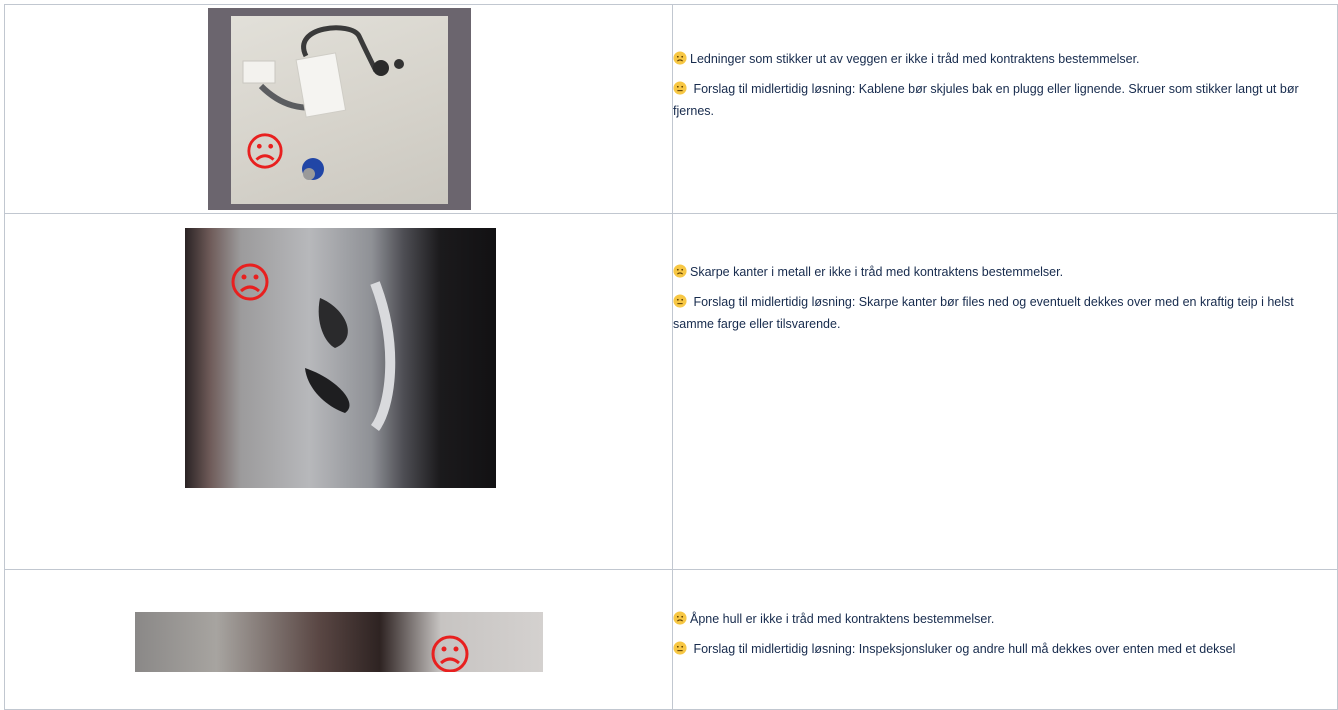  I want to click on photo-cables-wall, so click(339, 109).